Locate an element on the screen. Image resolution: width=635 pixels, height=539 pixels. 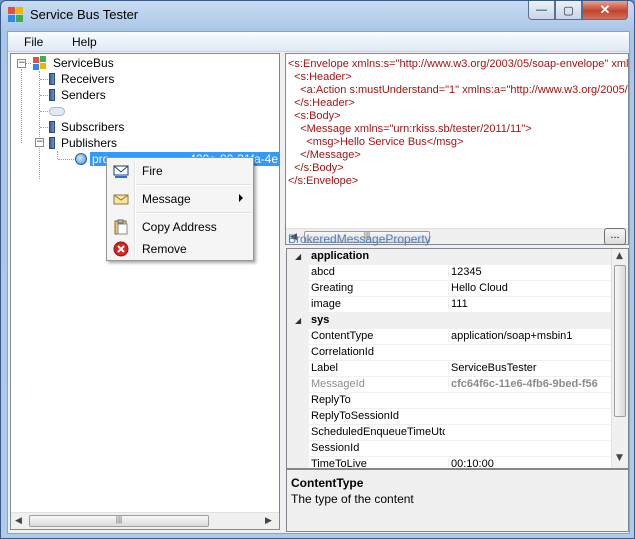
publishers-icon is located at coordinates (52, 143).